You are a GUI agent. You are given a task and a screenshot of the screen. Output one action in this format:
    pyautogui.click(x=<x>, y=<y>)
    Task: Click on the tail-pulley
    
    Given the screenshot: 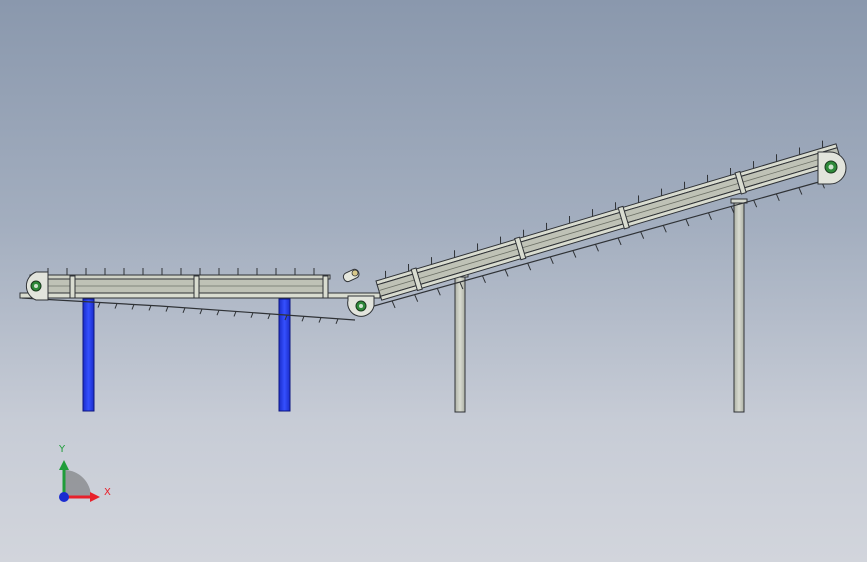 What is the action you would take?
    pyautogui.click(x=37, y=286)
    